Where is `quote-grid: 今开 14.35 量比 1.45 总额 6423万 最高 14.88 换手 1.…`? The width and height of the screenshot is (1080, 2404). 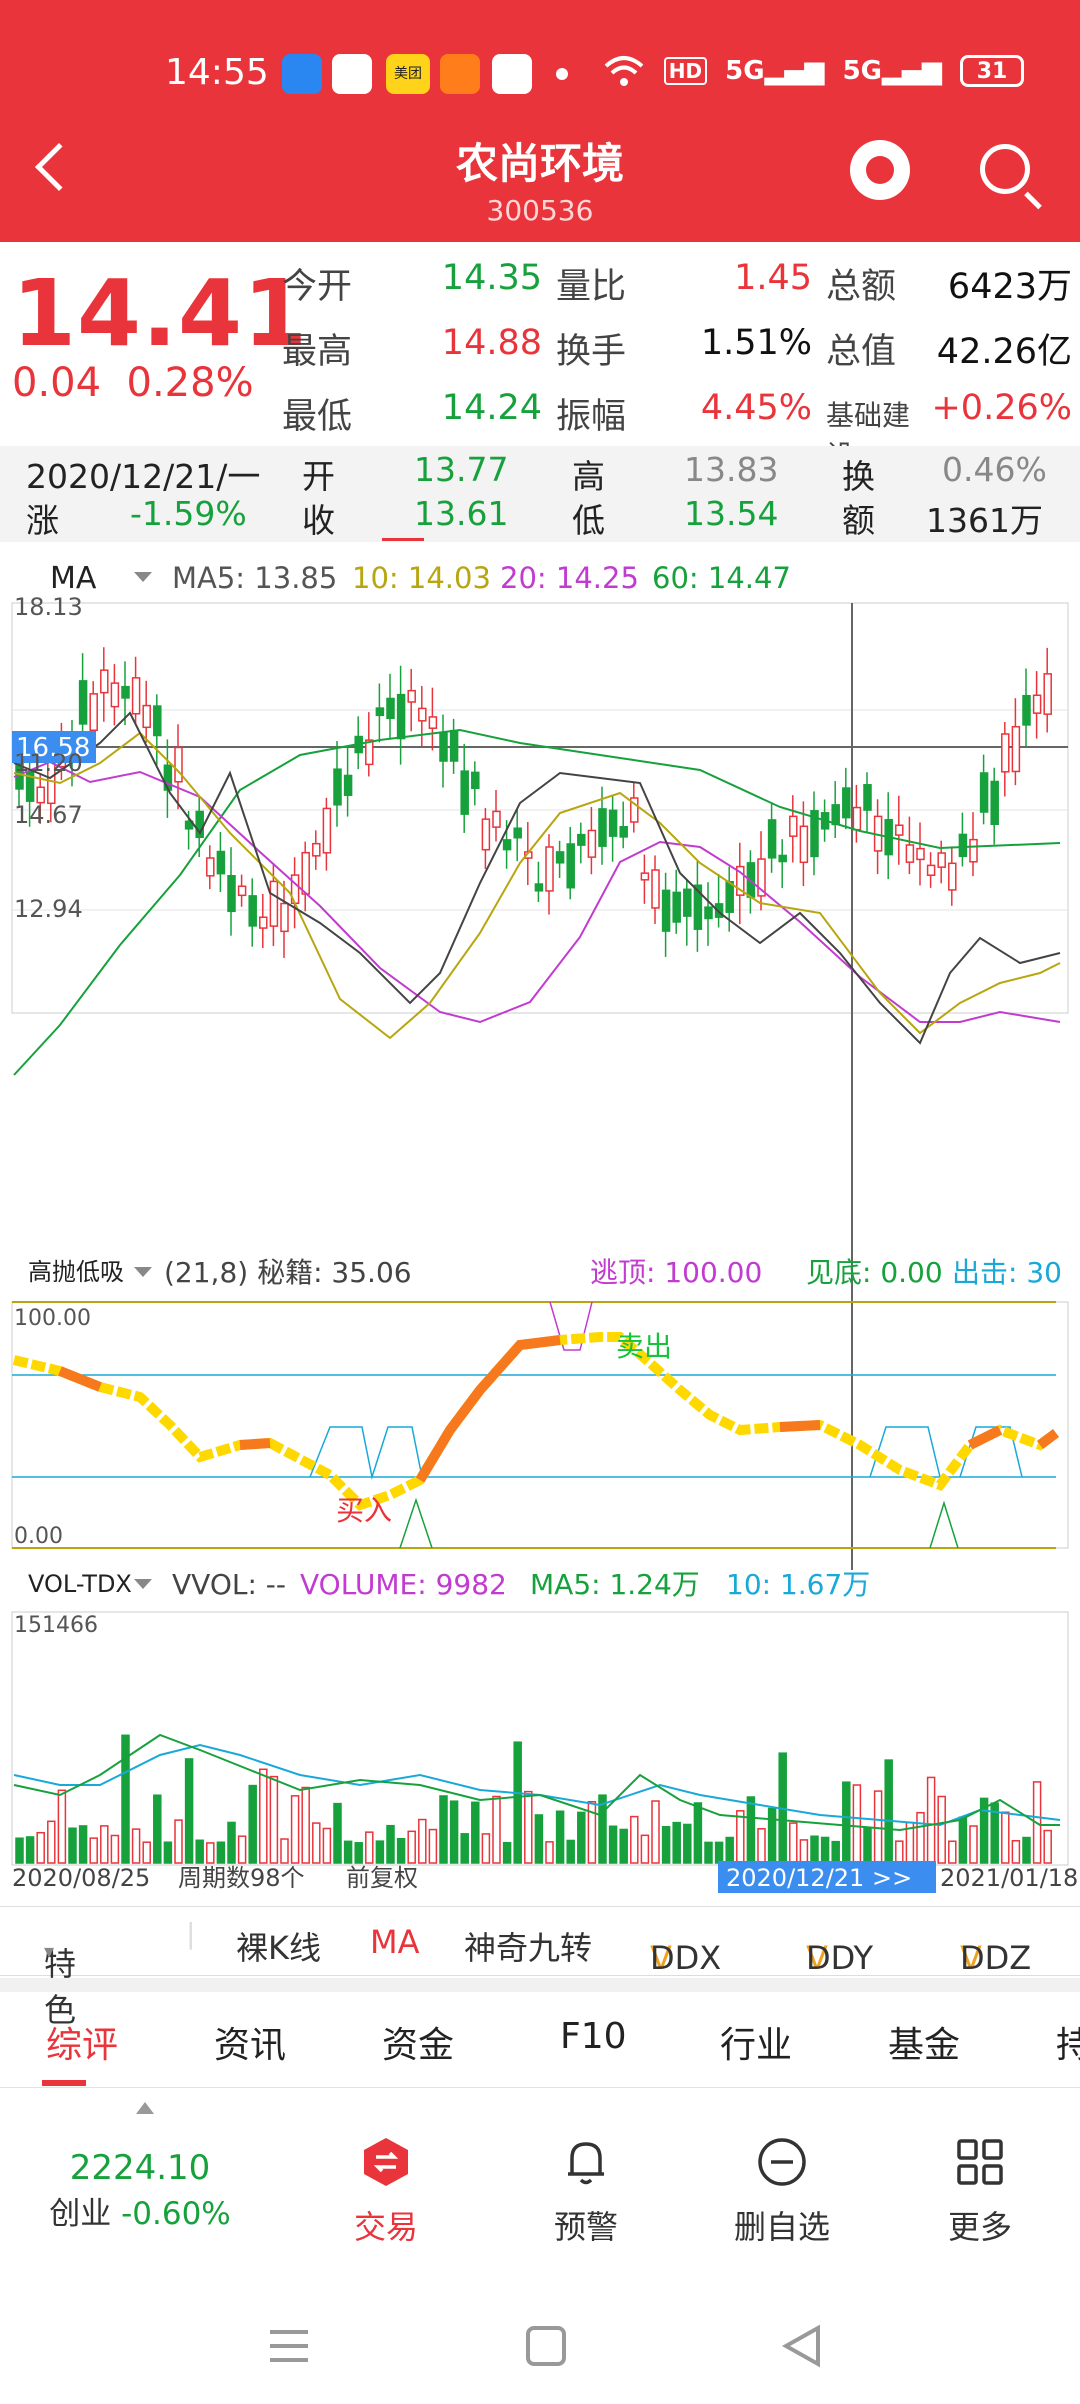
quote-grid: 今开 14.35 量比 1.45 总额 6423万 最高 14.88 换手 1.… is located at coordinates (677, 366).